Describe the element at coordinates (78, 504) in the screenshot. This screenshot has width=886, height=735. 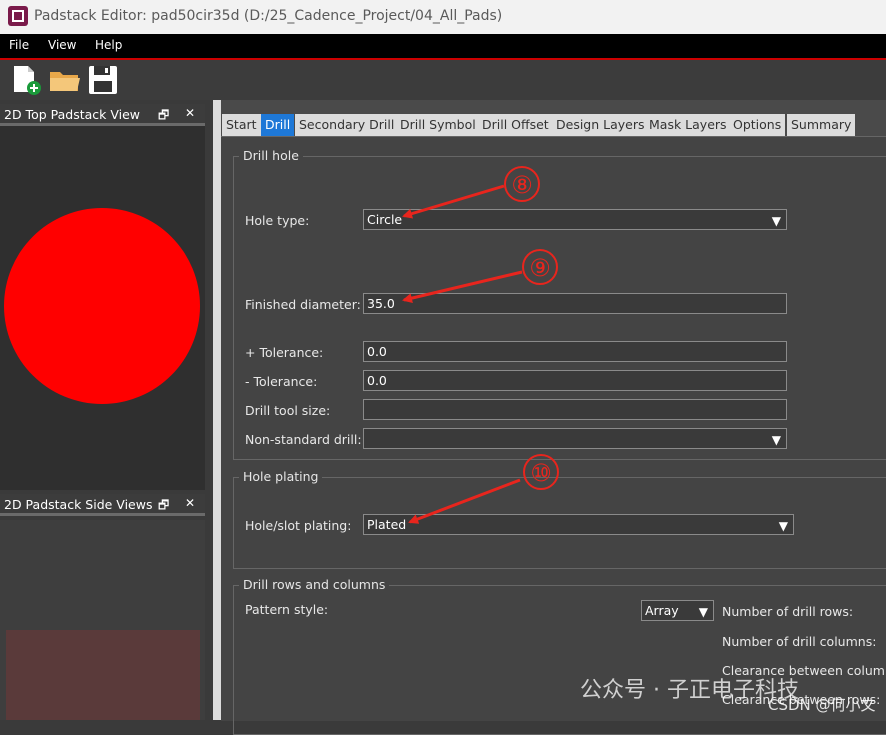
I see `side-view-title: 2D Padstack Side Views` at that location.